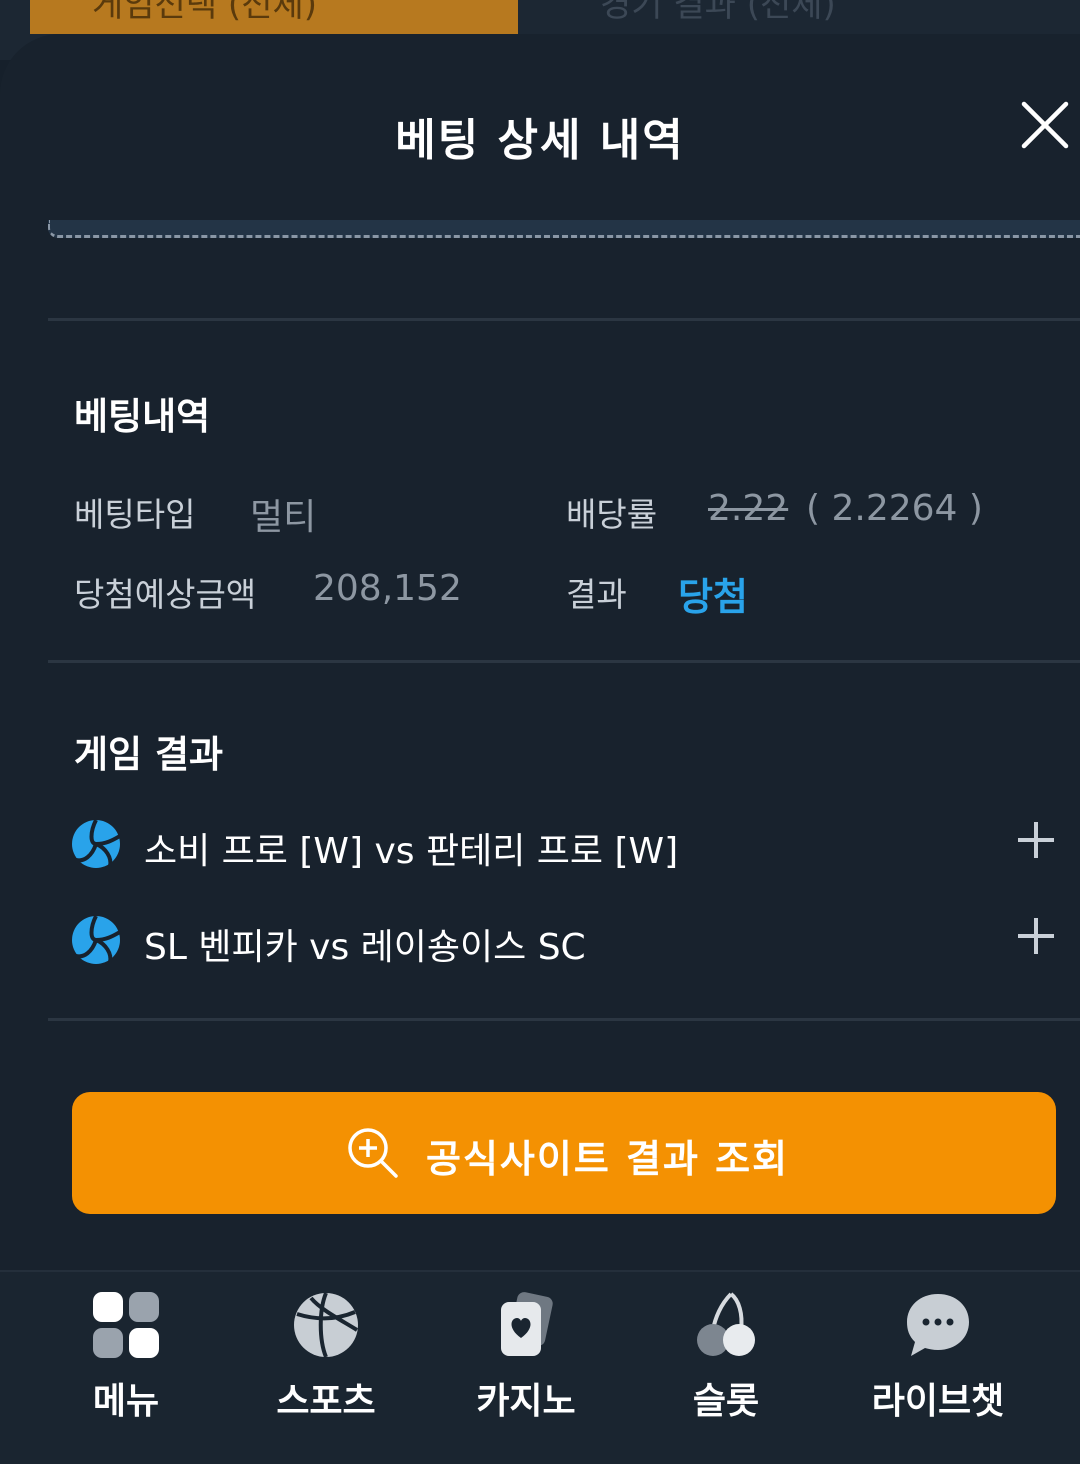 This screenshot has width=1080, height=1464. Describe the element at coordinates (387, 588) in the screenshot. I see `expected-payout-value: 208,152` at that location.